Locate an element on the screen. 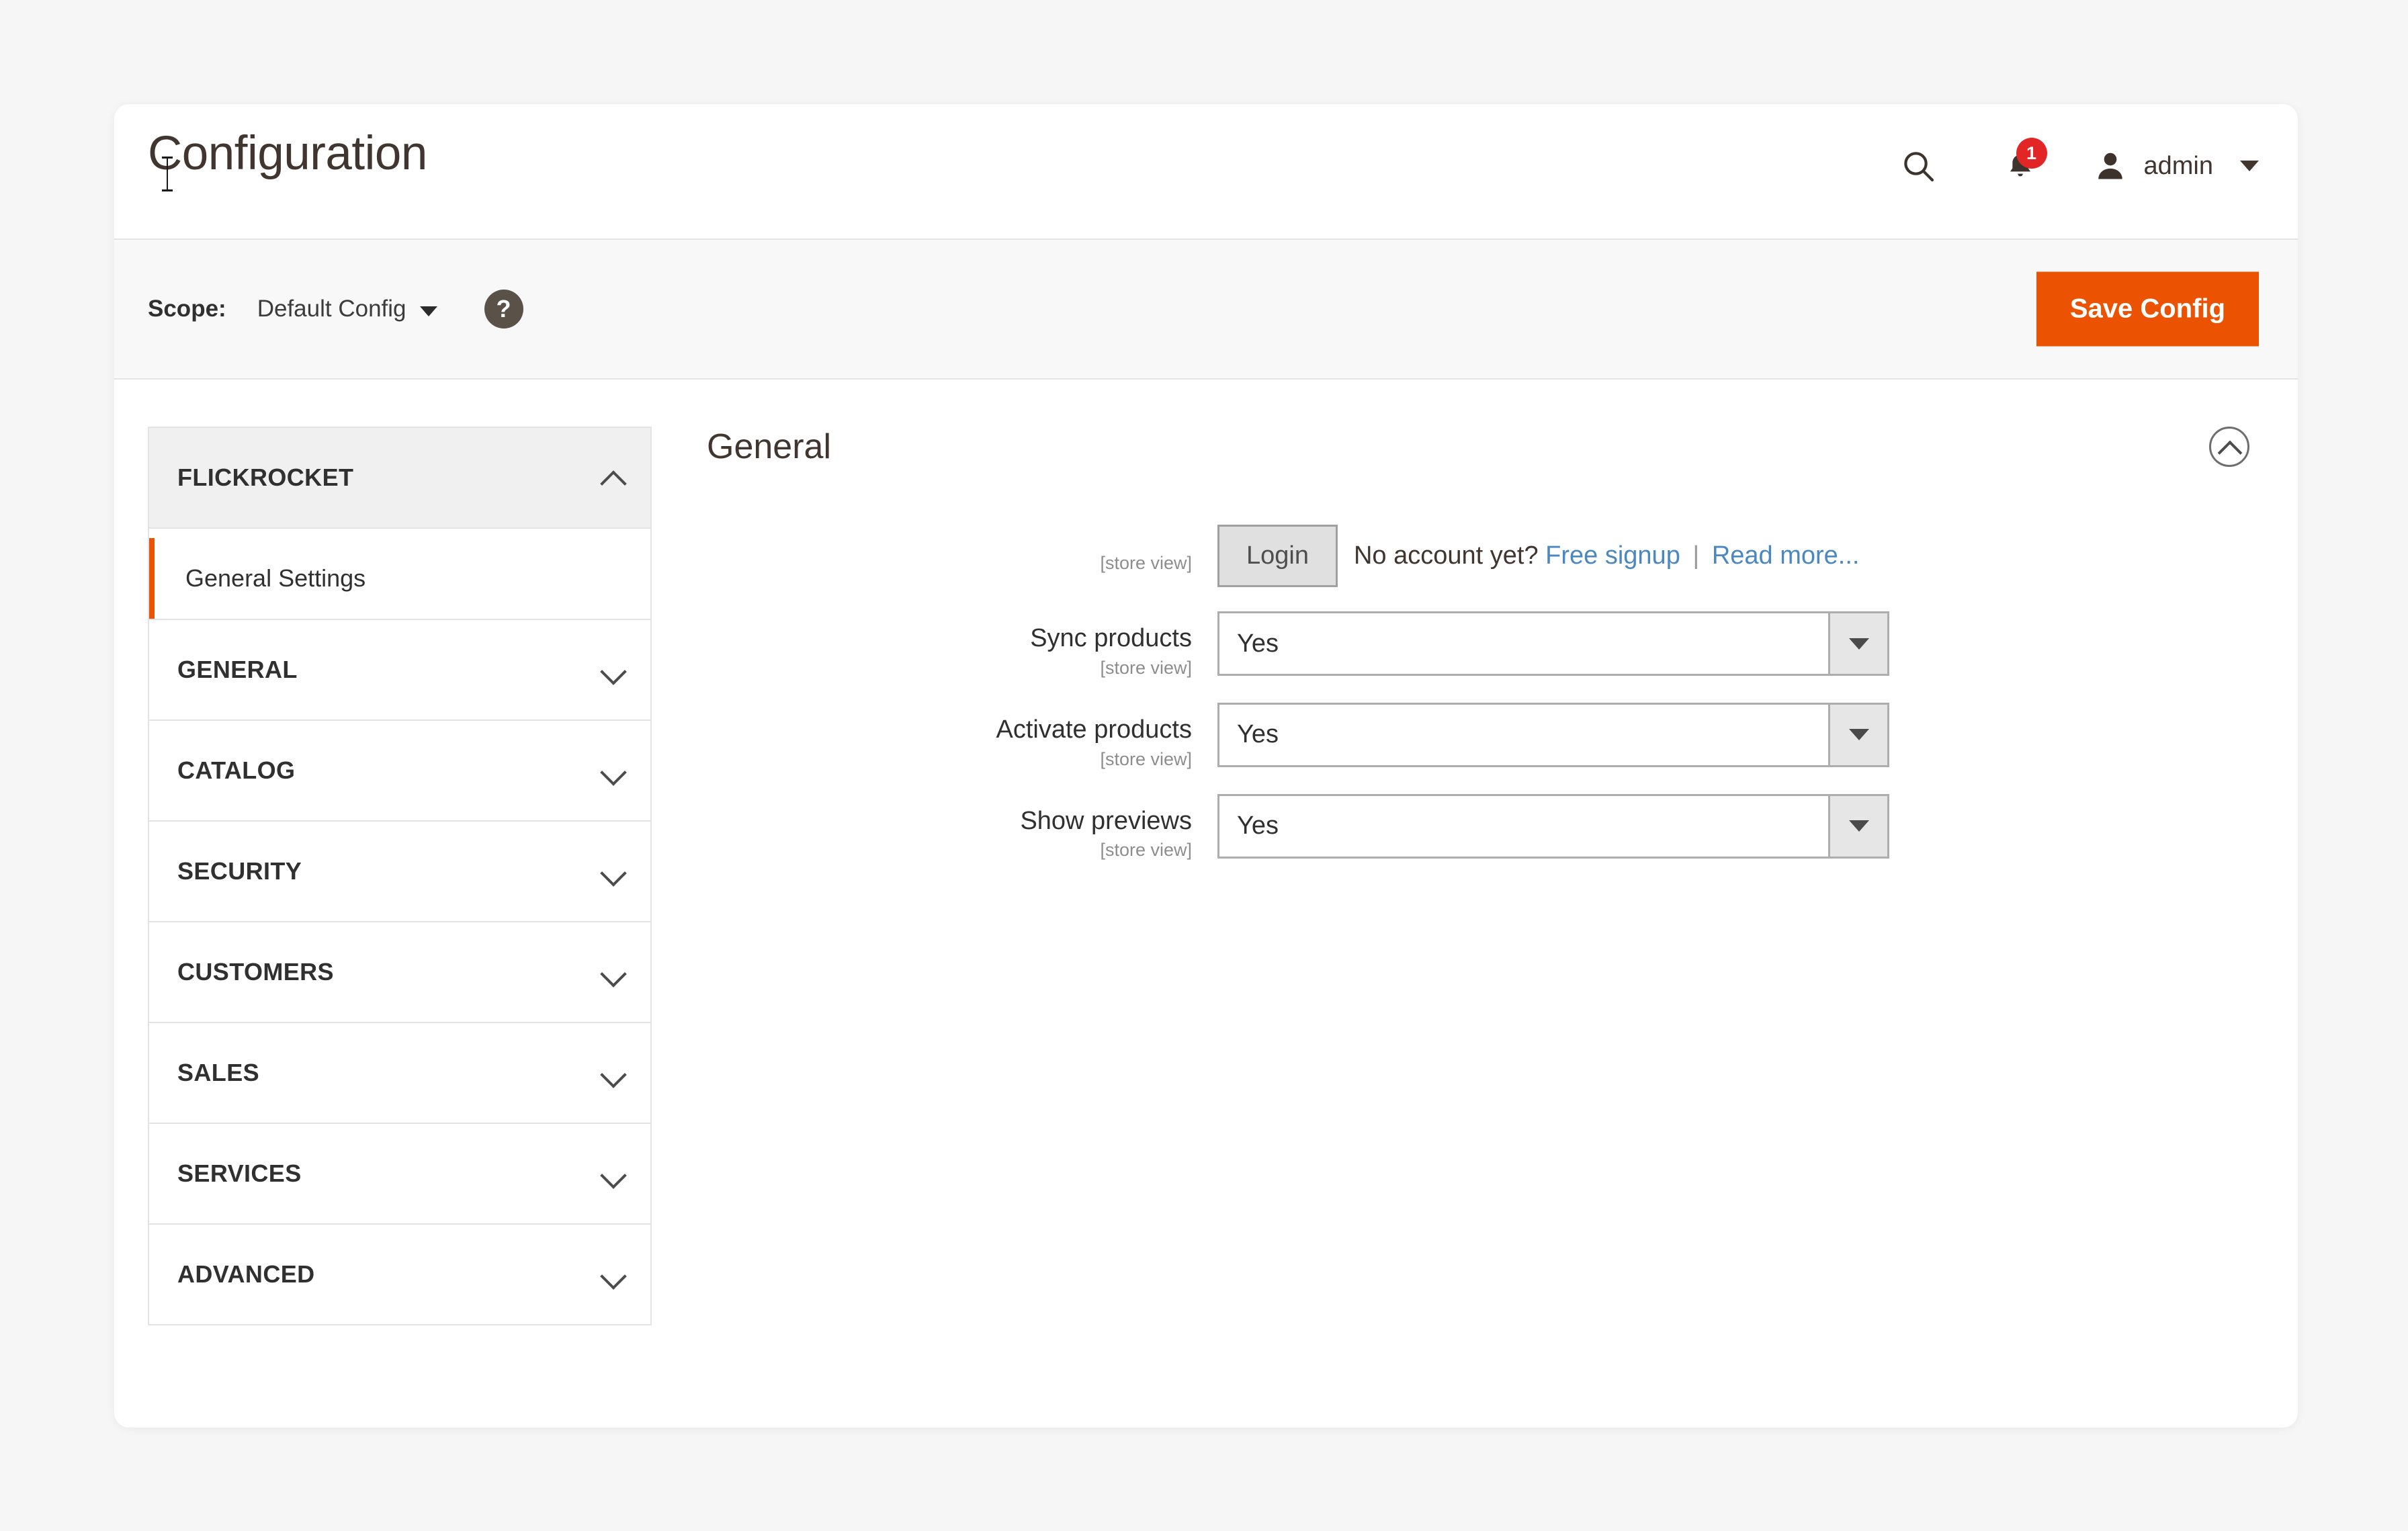 The height and width of the screenshot is (1531, 2408). sidebar-section-header-general: GENERAL is located at coordinates (399, 669).